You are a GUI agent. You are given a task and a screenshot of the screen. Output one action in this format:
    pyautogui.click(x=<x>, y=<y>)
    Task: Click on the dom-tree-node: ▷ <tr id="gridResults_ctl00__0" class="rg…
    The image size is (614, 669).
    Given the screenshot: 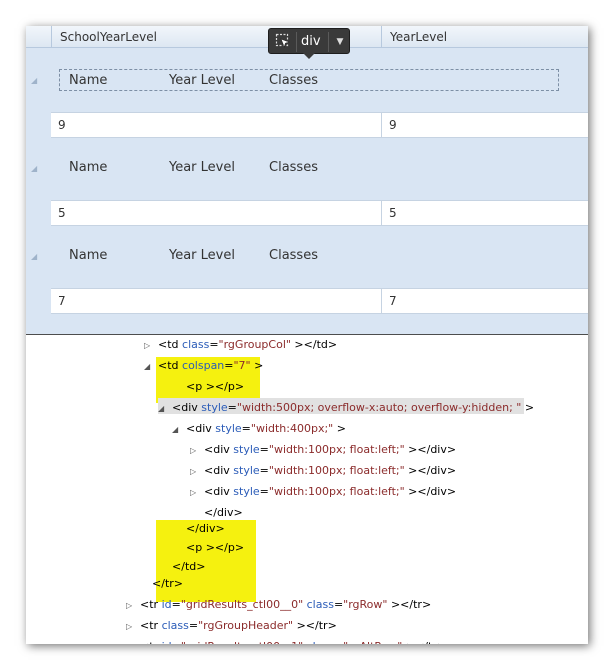 What is the action you would take?
    pyautogui.click(x=278, y=605)
    